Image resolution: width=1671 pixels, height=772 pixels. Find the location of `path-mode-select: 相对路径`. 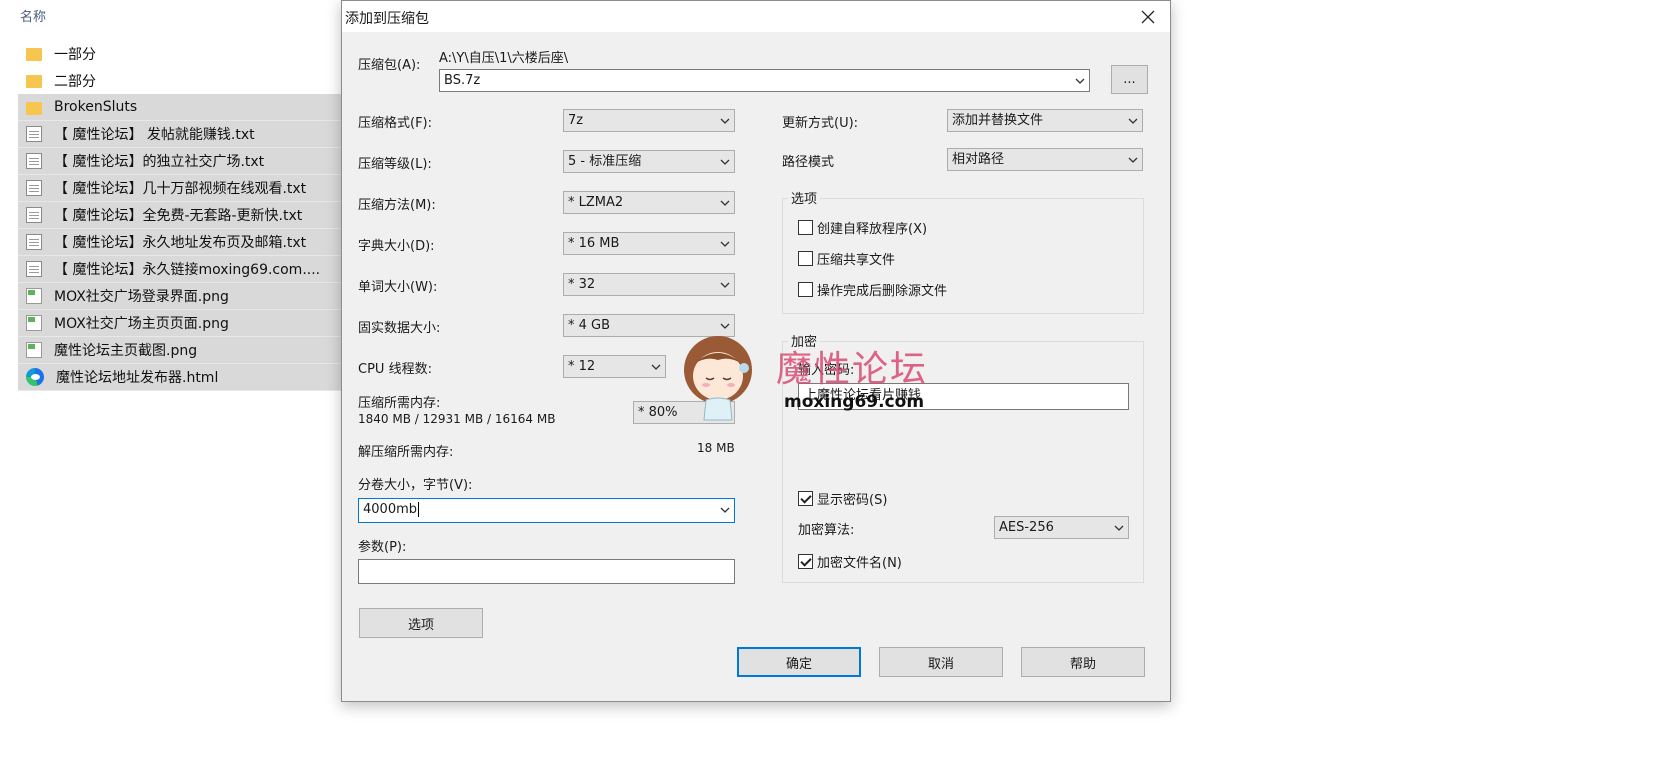

path-mode-select: 相对路径 is located at coordinates (1045, 159).